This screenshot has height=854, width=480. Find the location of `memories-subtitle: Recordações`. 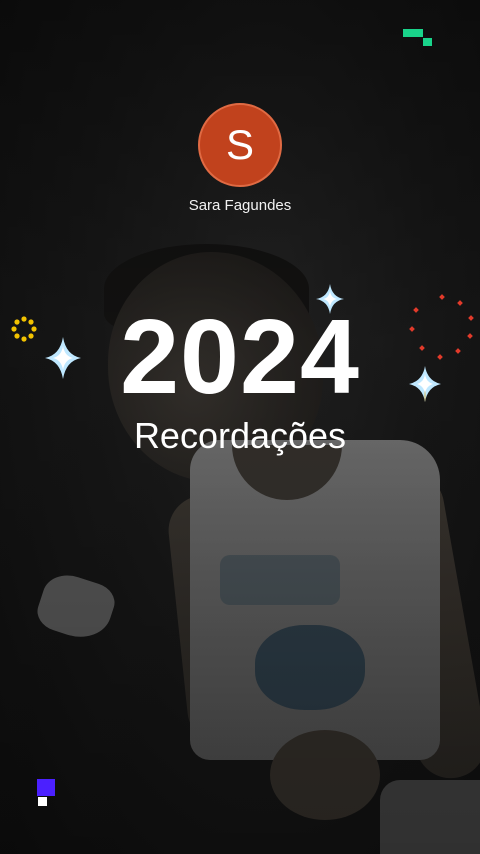

memories-subtitle: Recordações is located at coordinates (240, 435).